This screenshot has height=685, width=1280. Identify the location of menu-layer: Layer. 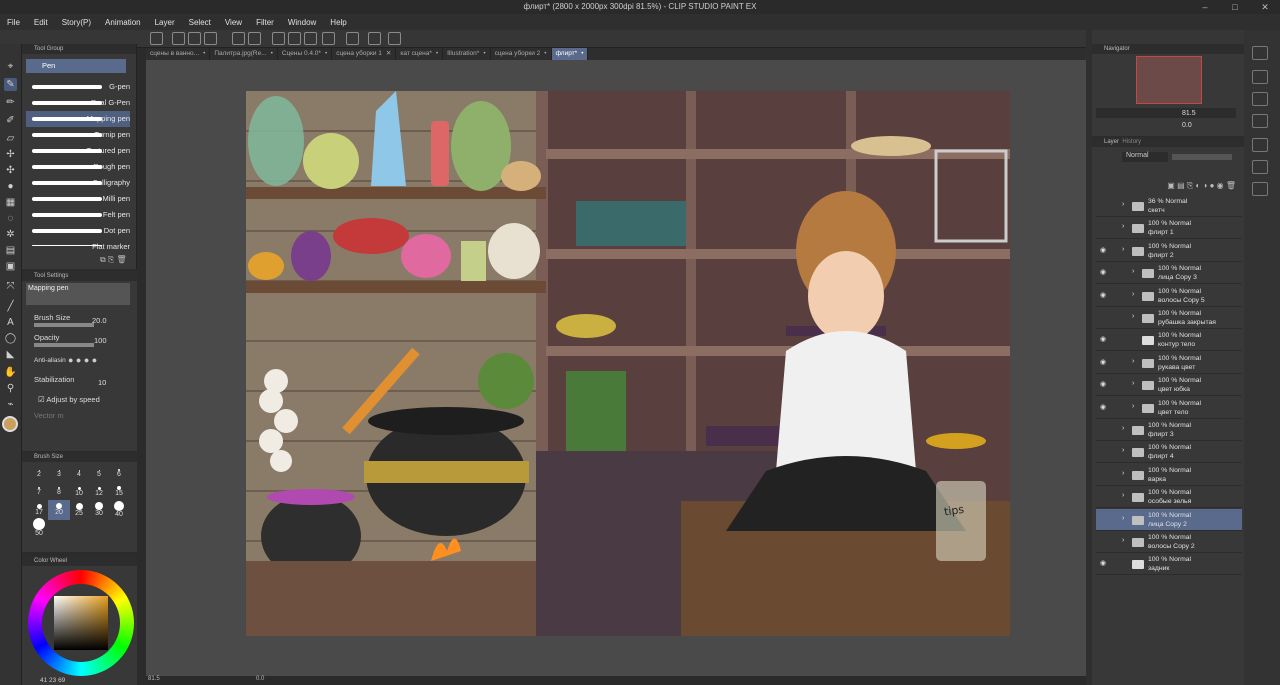
(165, 22).